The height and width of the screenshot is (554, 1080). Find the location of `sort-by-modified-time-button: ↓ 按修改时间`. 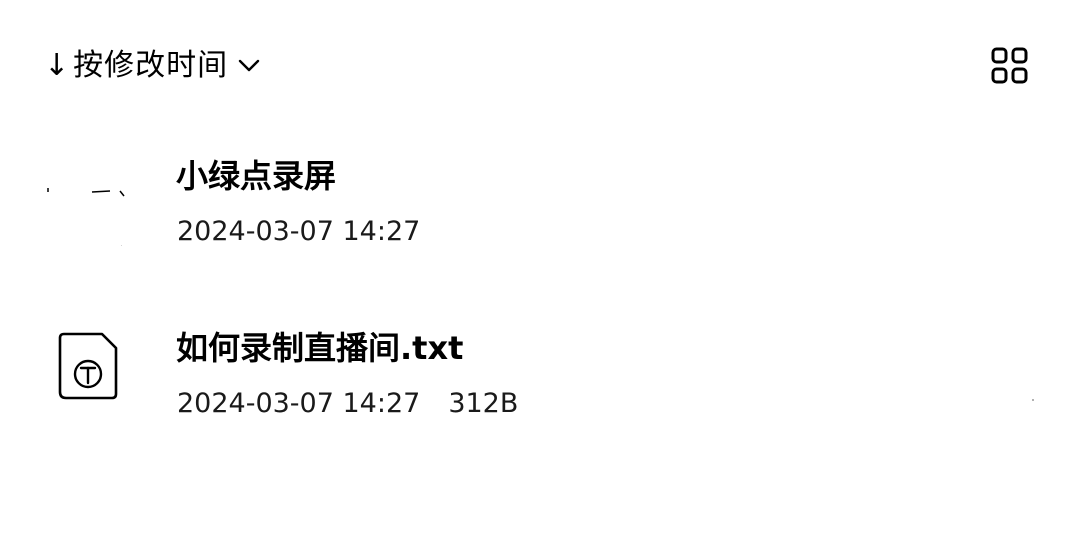

sort-by-modified-time-button: ↓ 按修改时间 is located at coordinates (152, 66).